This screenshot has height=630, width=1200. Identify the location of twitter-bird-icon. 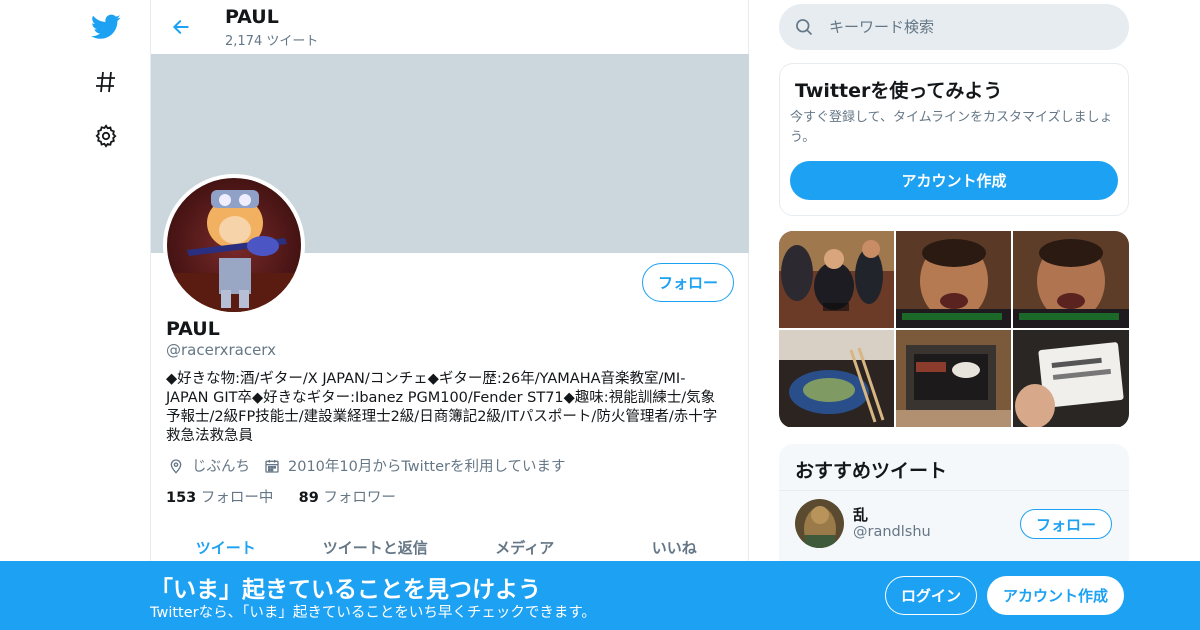
(106, 27).